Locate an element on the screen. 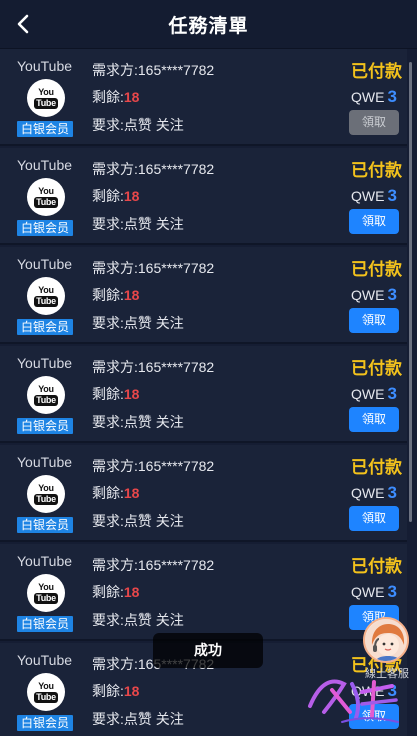 The image size is (417, 736). back-arrow-icon is located at coordinates (24, 24).